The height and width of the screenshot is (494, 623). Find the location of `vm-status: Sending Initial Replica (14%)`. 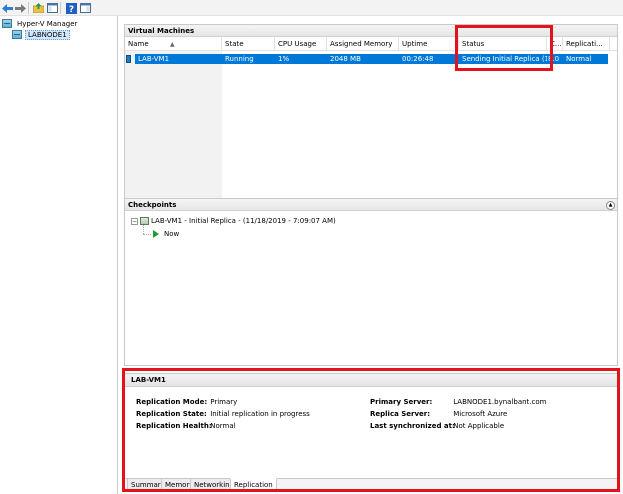

vm-status: Sending Initial Replica (14%) is located at coordinates (504, 59).